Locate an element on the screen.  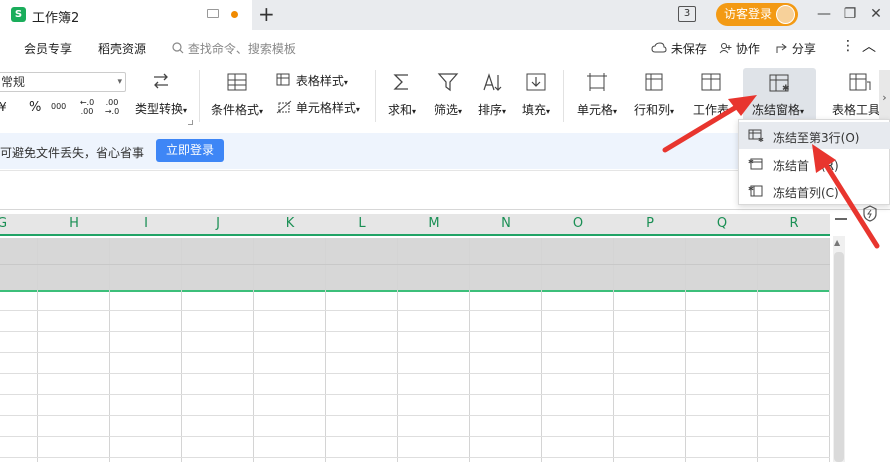
column-header: N is located at coordinates (506, 223).